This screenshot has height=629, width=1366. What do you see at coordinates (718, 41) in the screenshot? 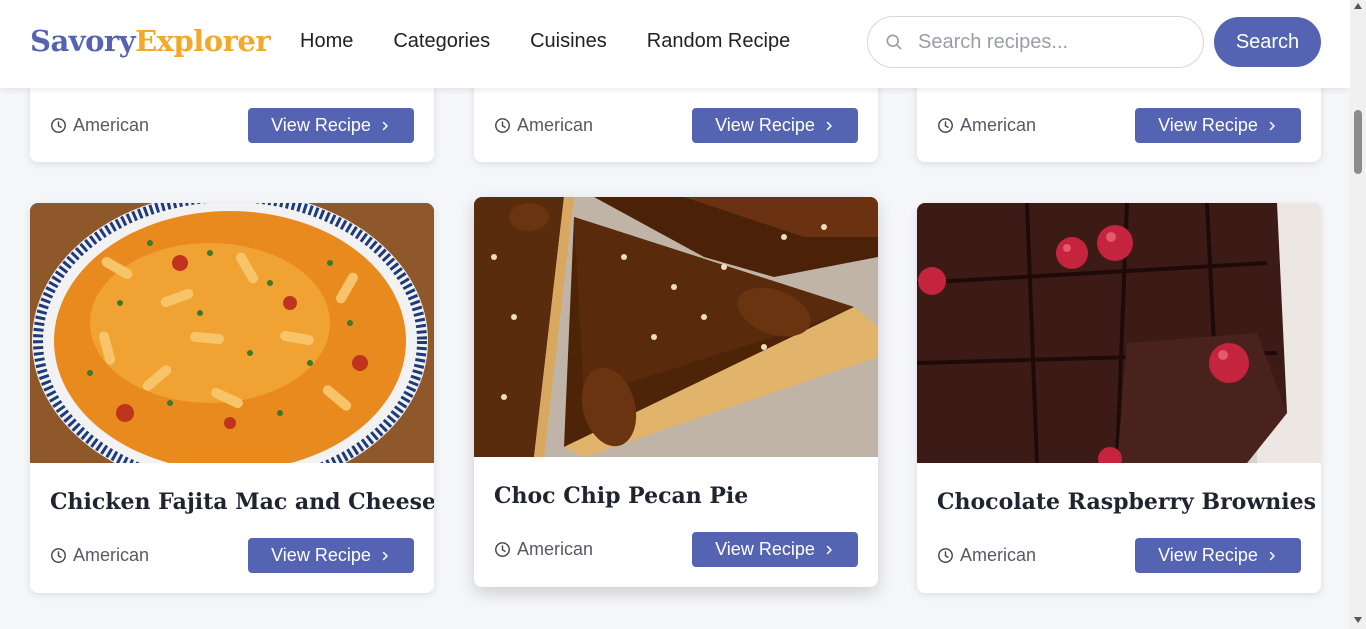
I see `nav-random-recipe: Random Recipe` at bounding box center [718, 41].